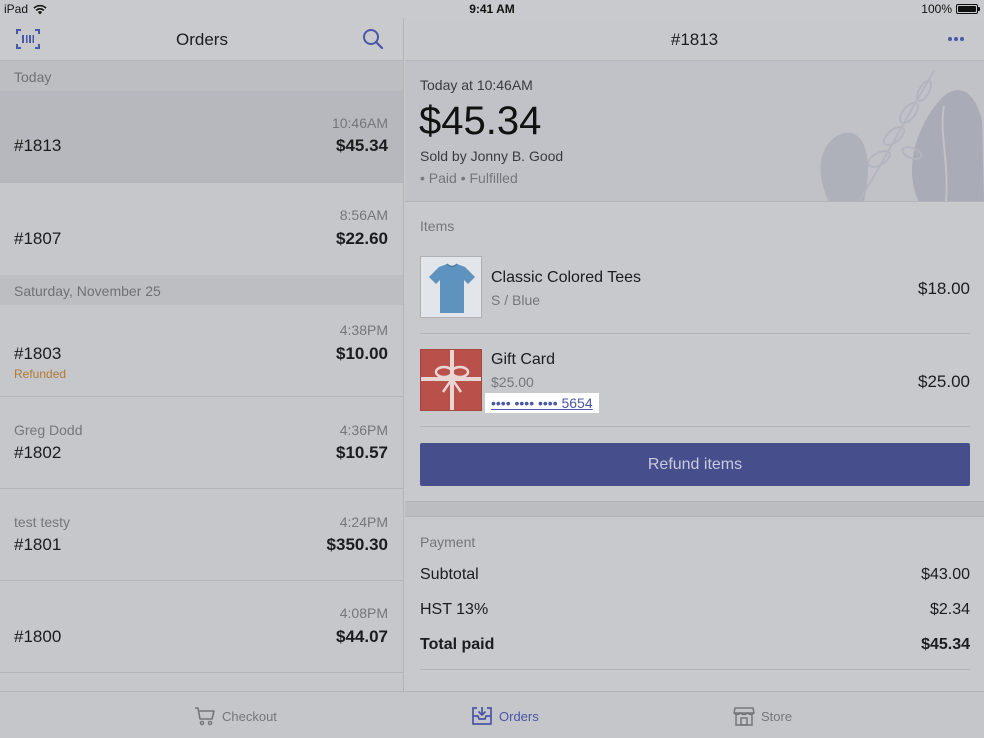  Describe the element at coordinates (945, 644) in the screenshot. I see `payment-row-value: $45.34` at that location.